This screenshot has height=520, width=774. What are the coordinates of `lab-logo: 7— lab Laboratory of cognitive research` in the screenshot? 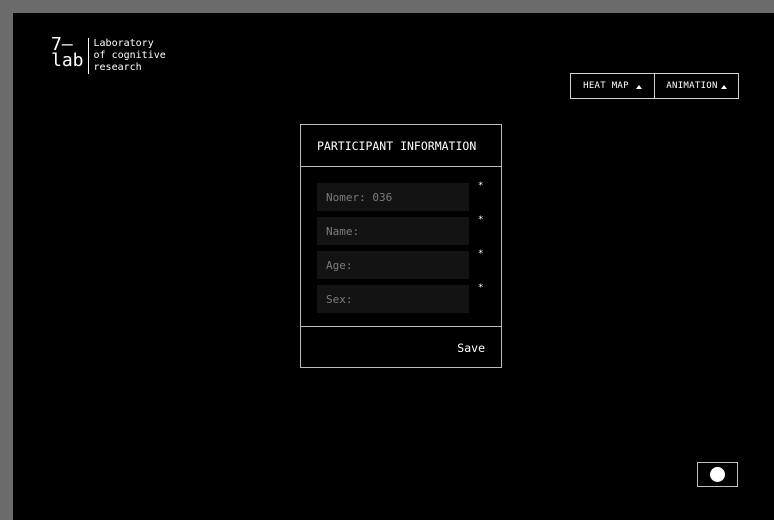 It's located at (108, 55).